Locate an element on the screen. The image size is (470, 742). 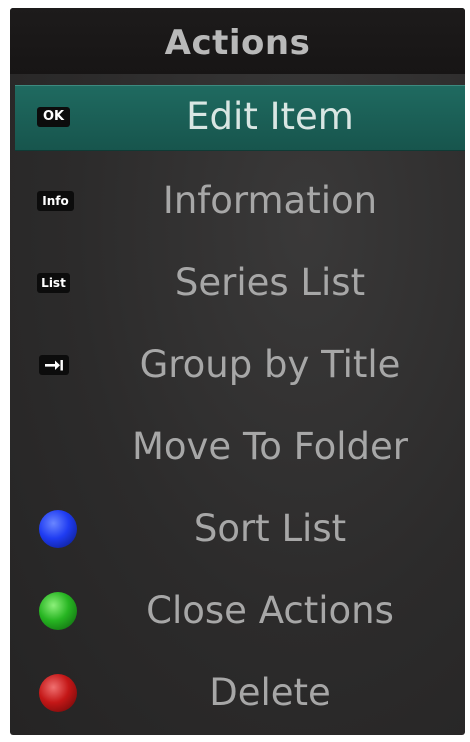
menu-item-information: Info Information is located at coordinates (240, 202).